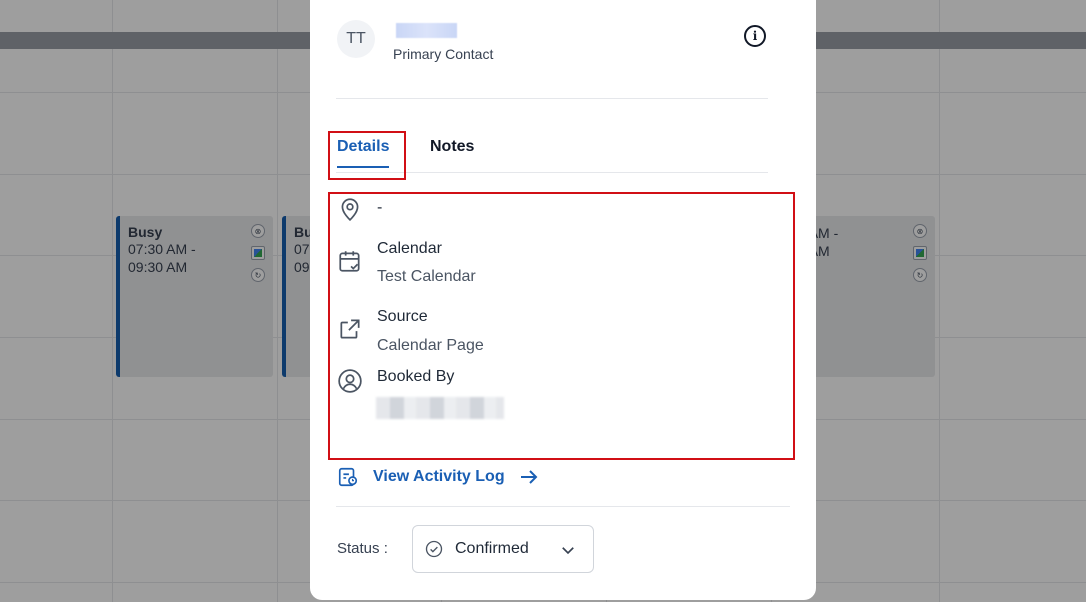 Image resolution: width=1086 pixels, height=602 pixels. I want to click on contact-name-redacted, so click(426, 30).